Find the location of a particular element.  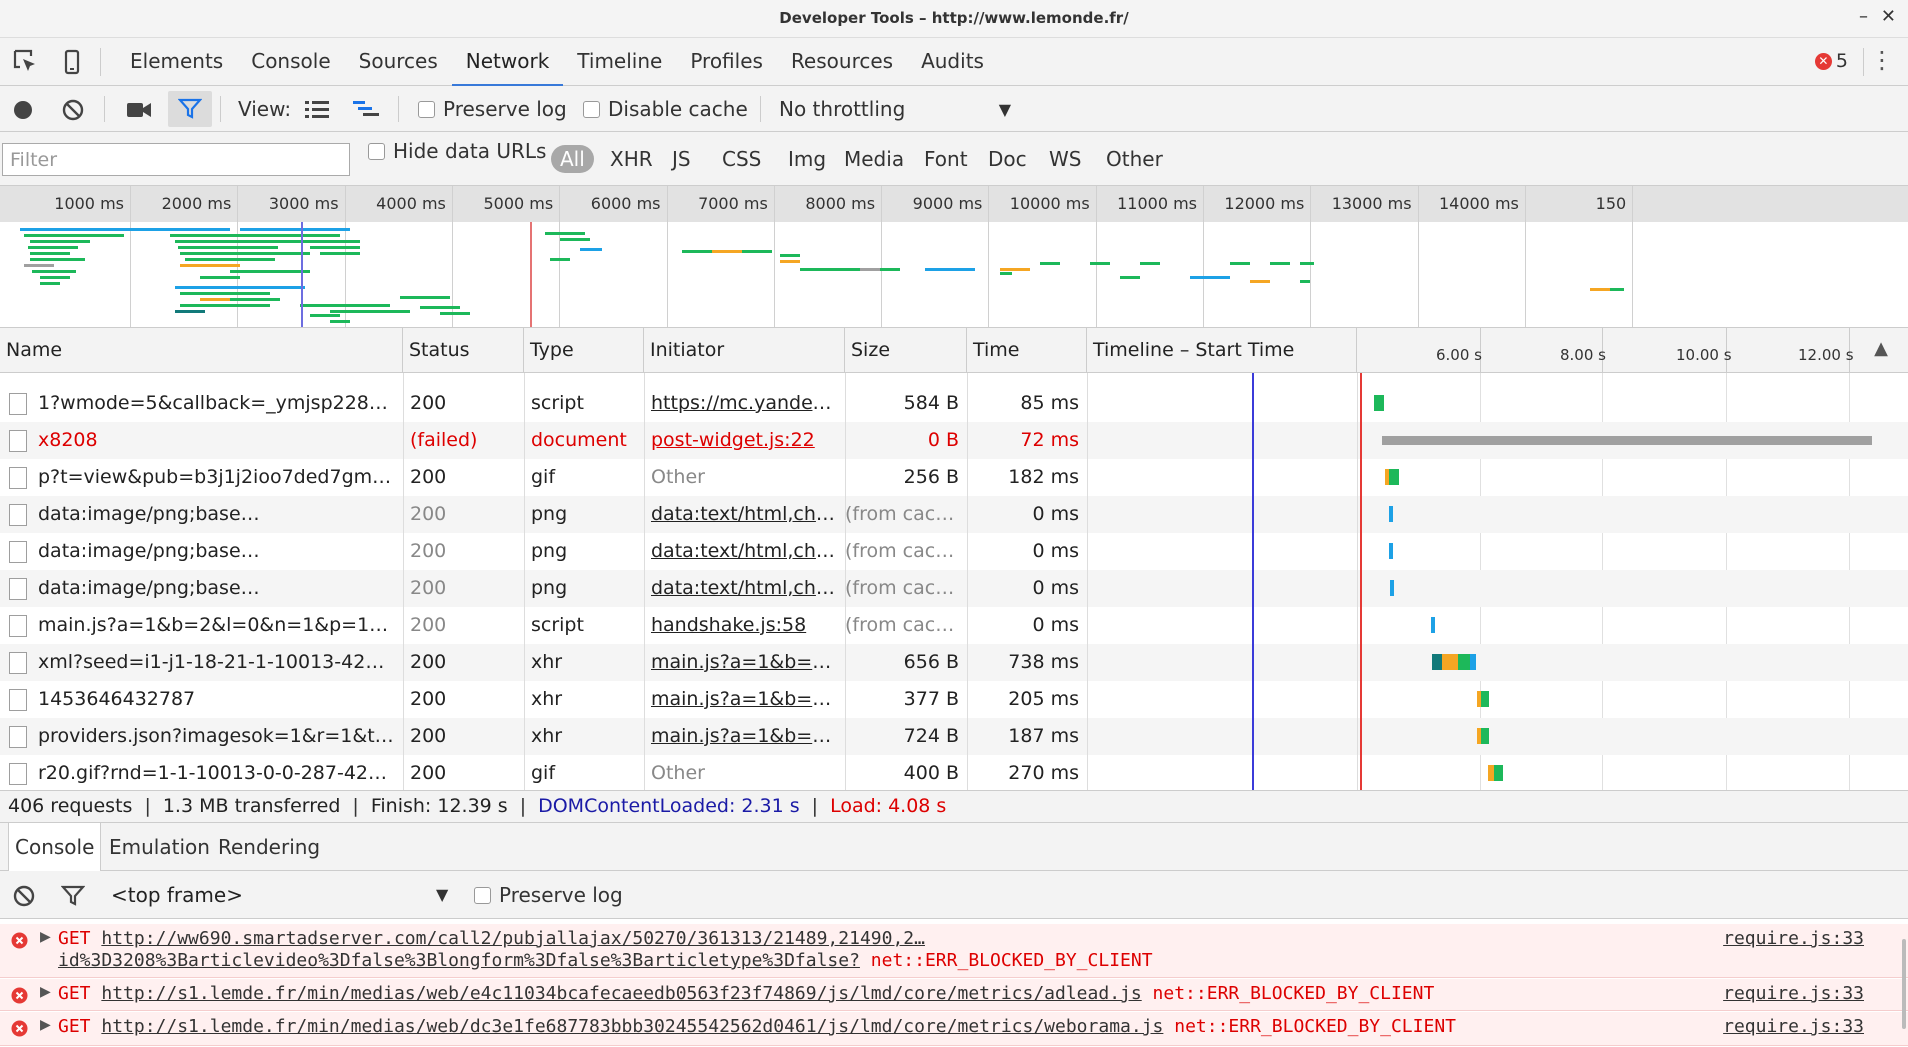

clear-icon is located at coordinates (73, 110).